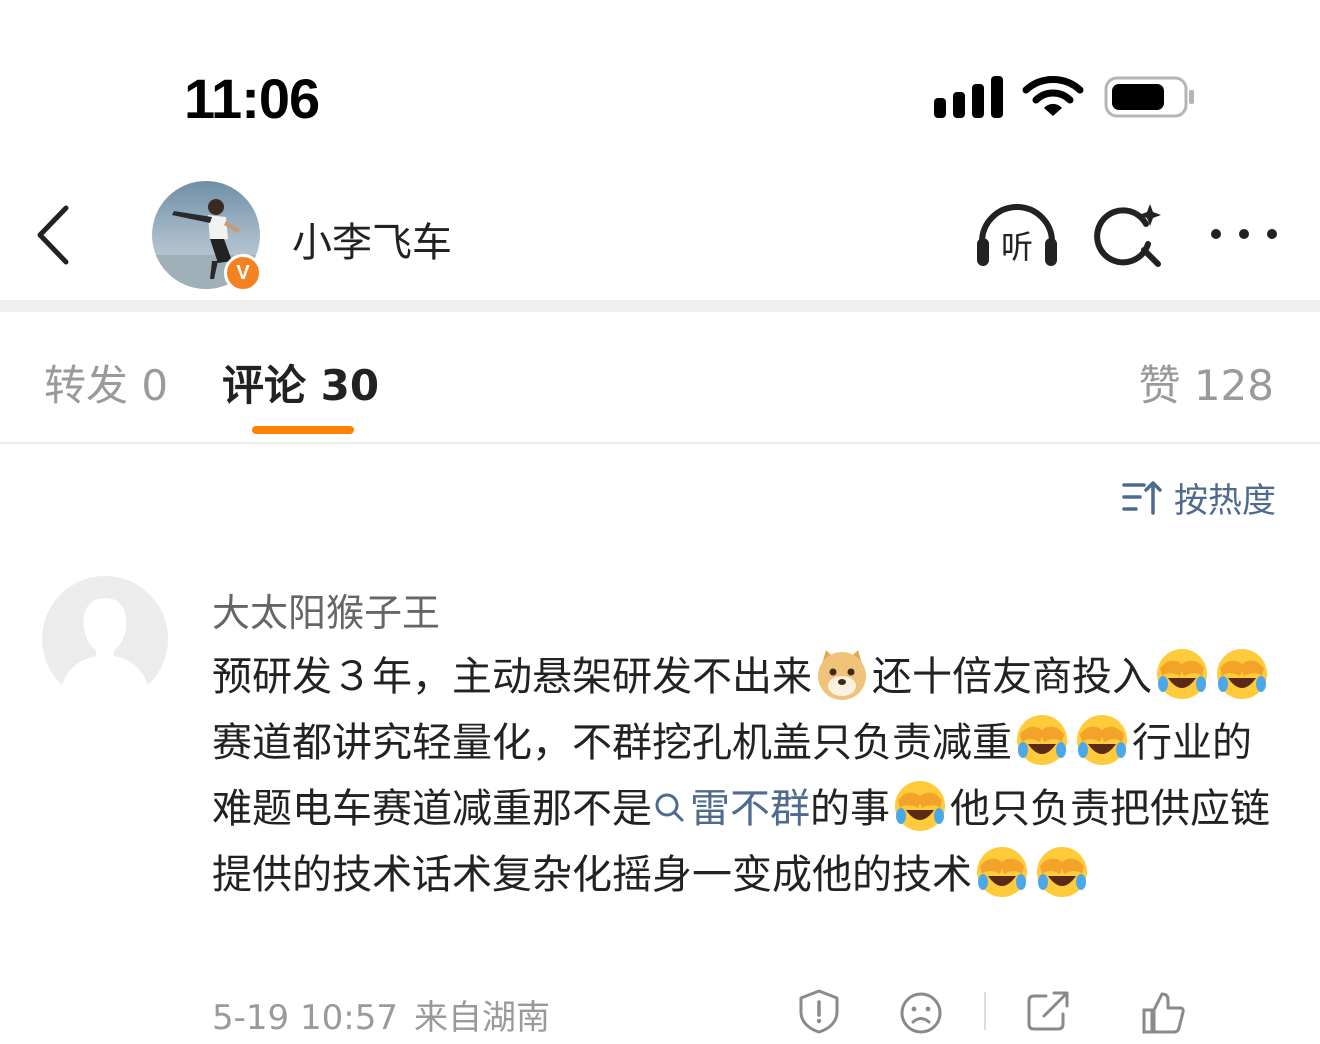 The image size is (1320, 1044). I want to click on battery-icon, so click(1149, 97).